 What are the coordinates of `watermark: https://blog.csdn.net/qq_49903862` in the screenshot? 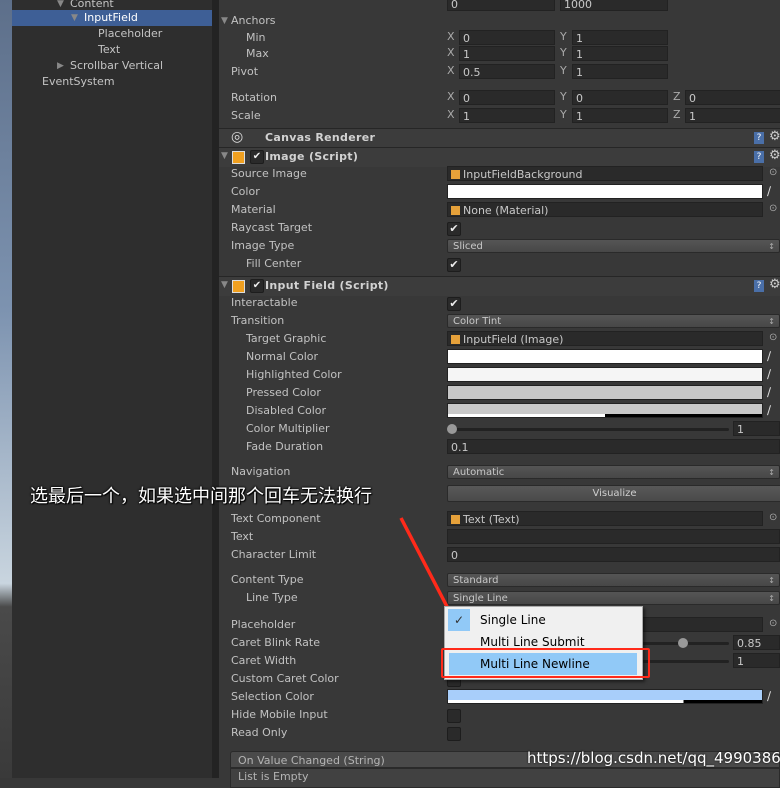 It's located at (653, 758).